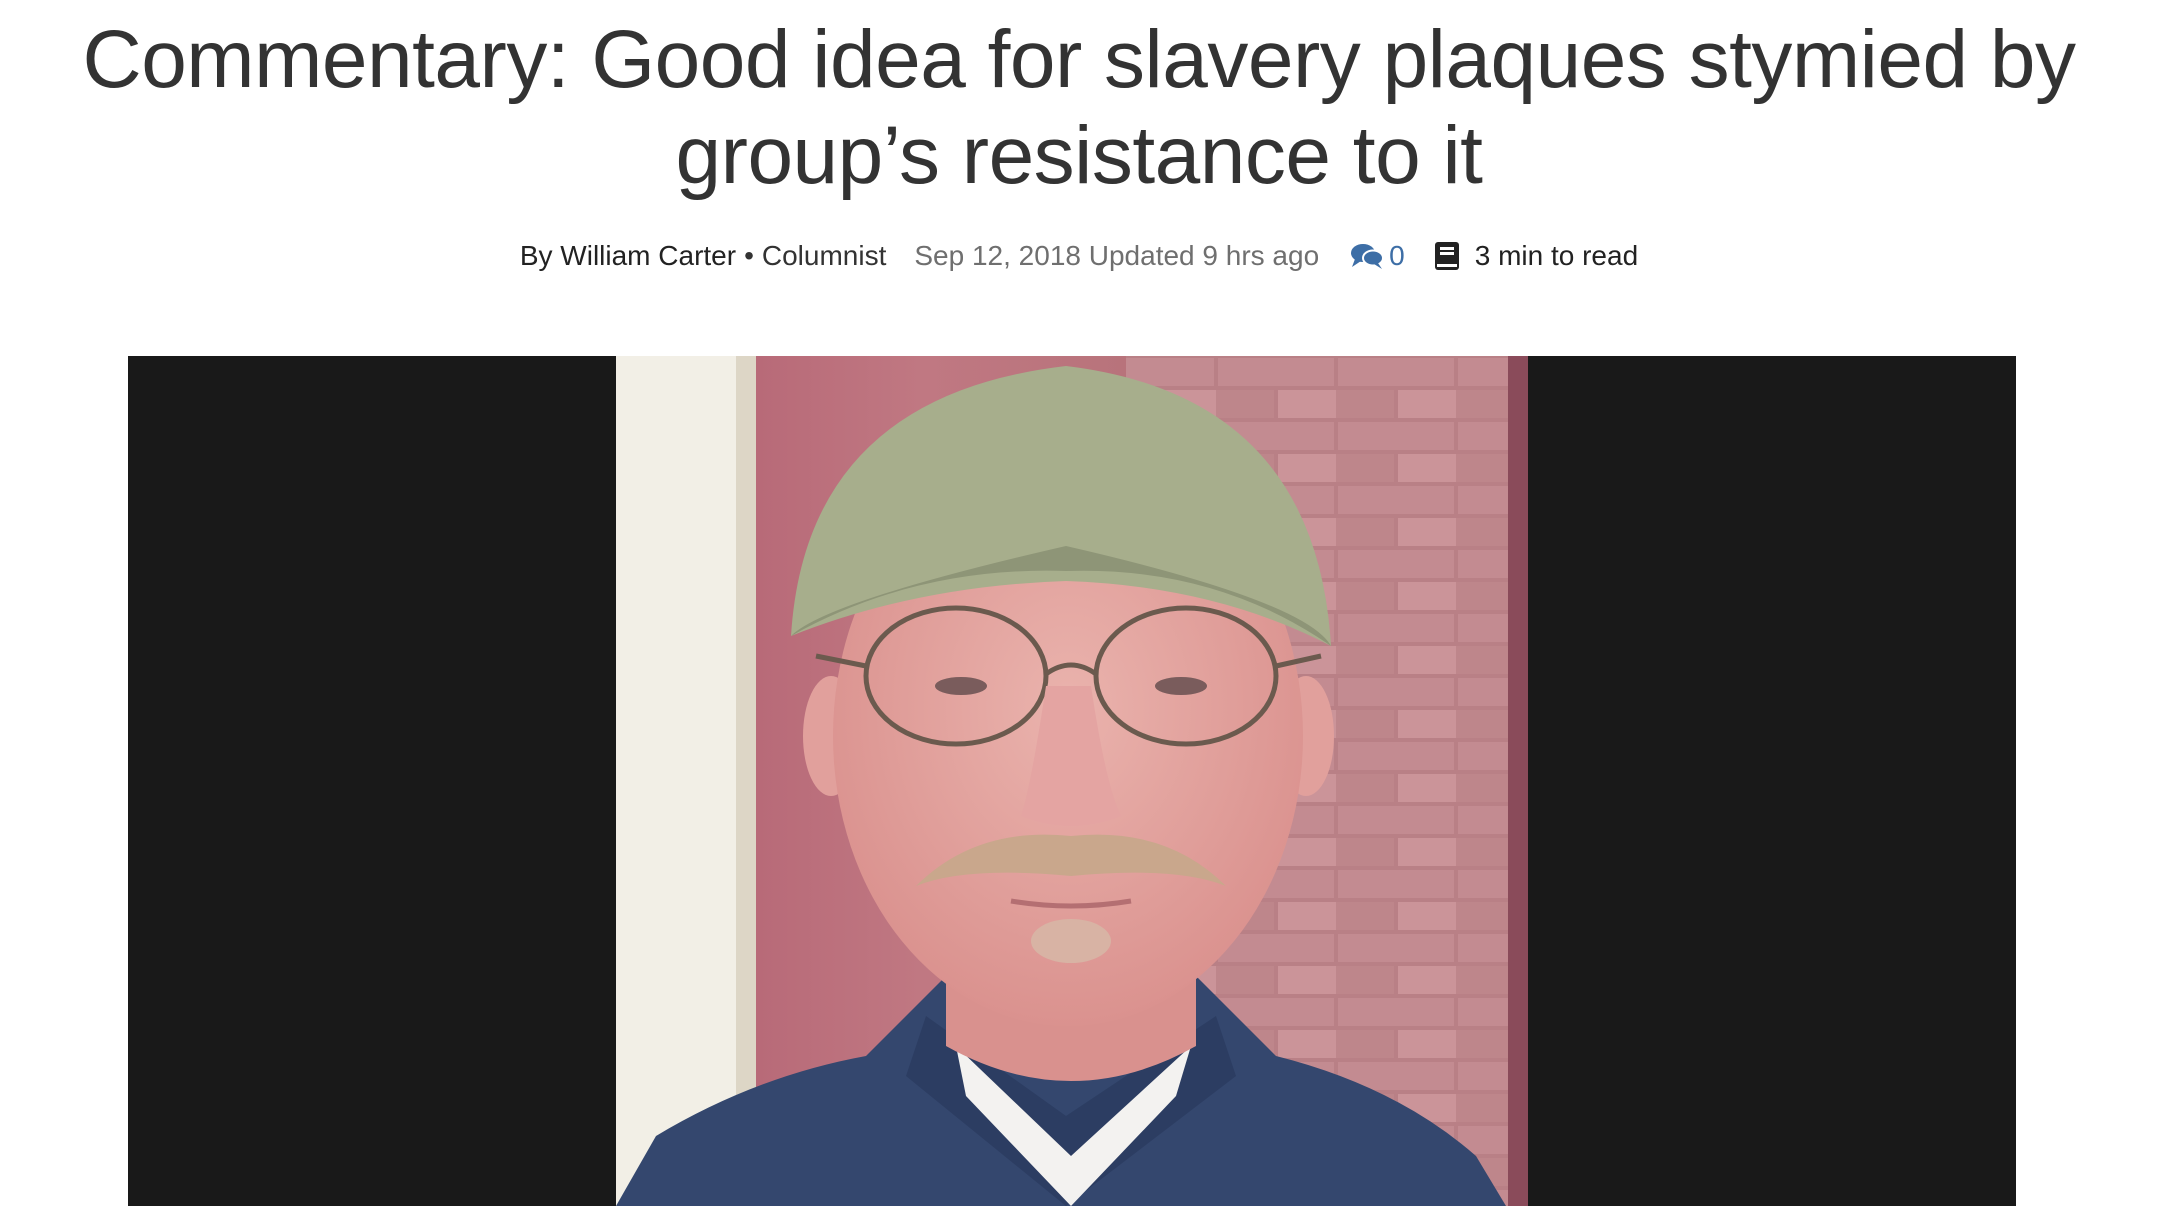  Describe the element at coordinates (824, 255) in the screenshot. I see `author-role: Columnist` at that location.